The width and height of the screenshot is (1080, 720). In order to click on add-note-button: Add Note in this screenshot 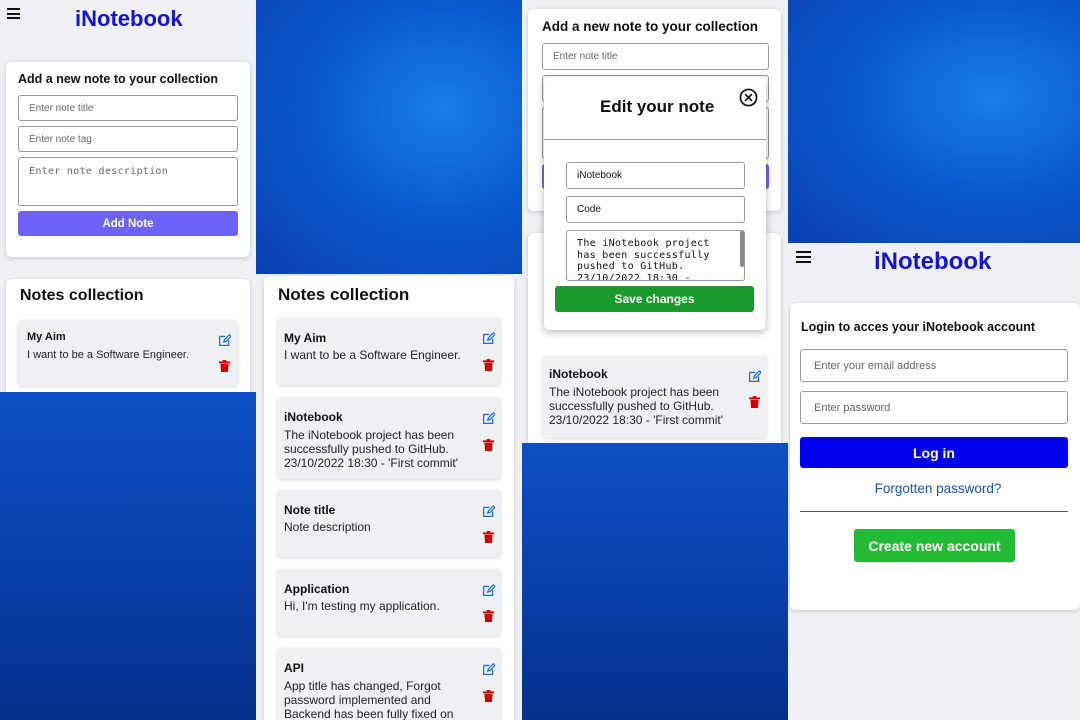, I will do `click(128, 223)`.